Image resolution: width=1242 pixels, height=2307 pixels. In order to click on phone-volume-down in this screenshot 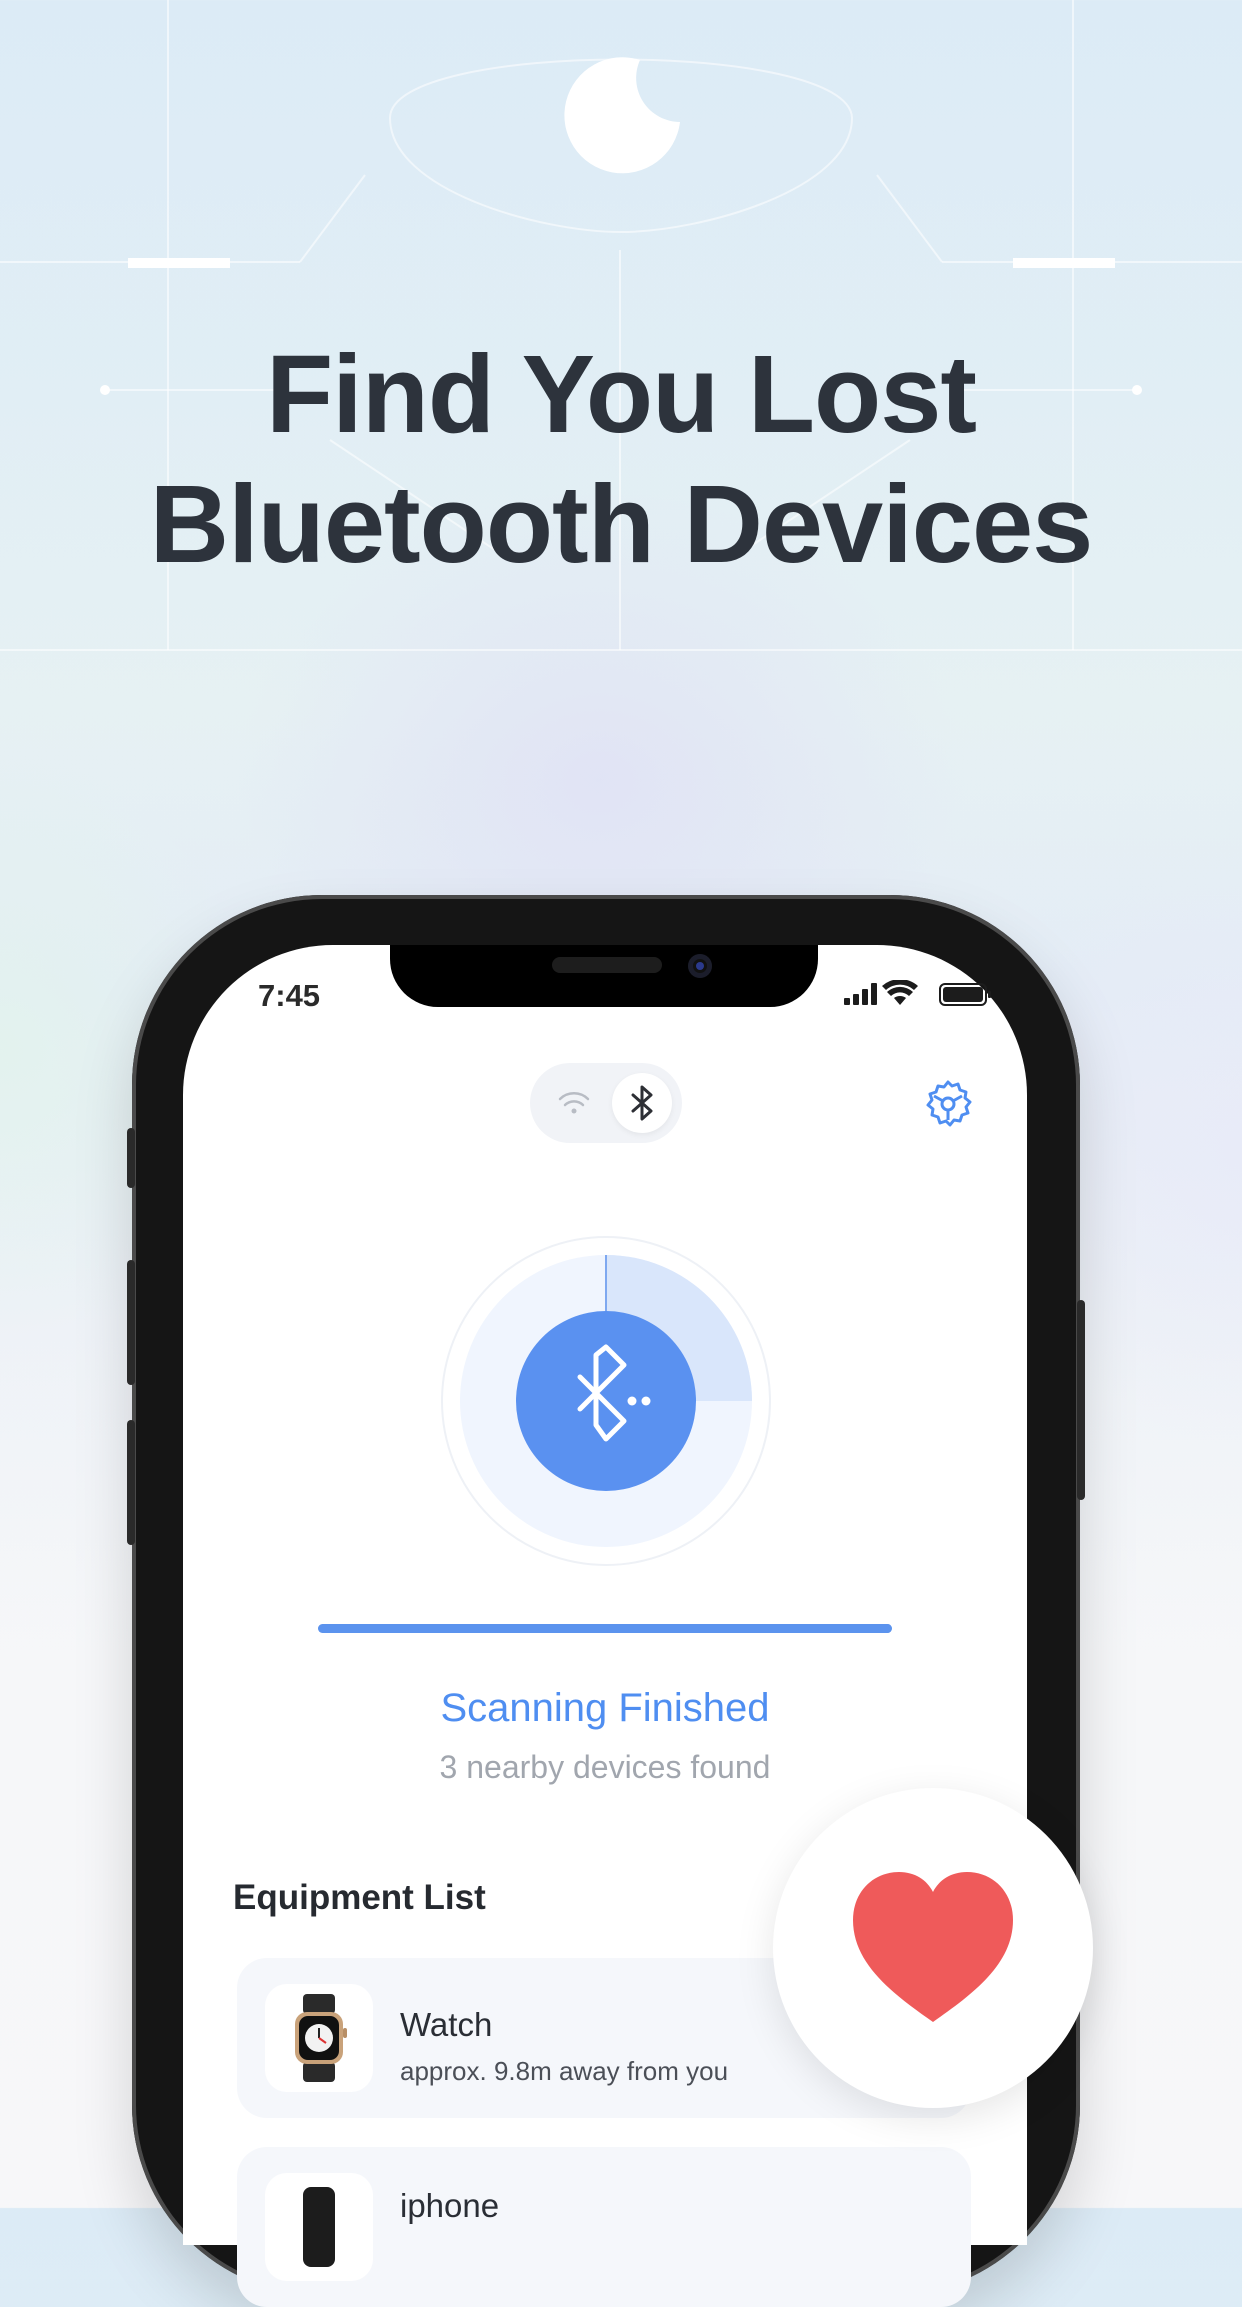, I will do `click(131, 1482)`.